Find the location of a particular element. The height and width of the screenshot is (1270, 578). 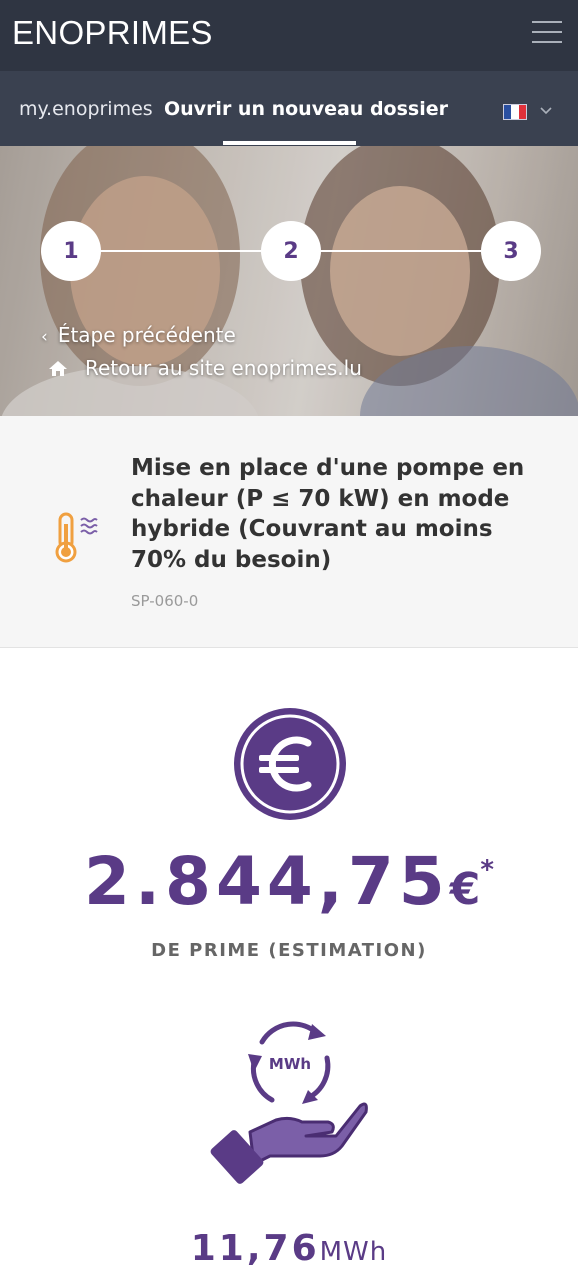

chevron-left-icon: ‹ is located at coordinates (44, 337).